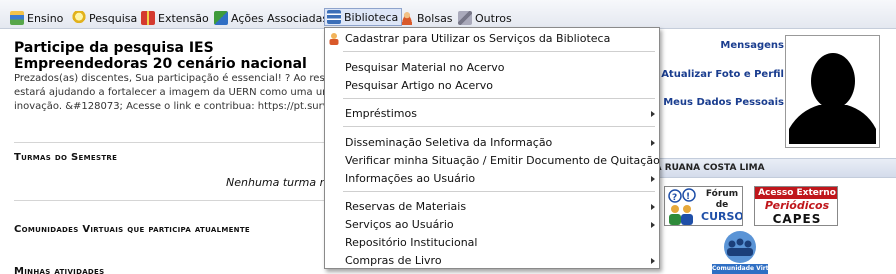  I want to click on book-icon, so click(17, 18).